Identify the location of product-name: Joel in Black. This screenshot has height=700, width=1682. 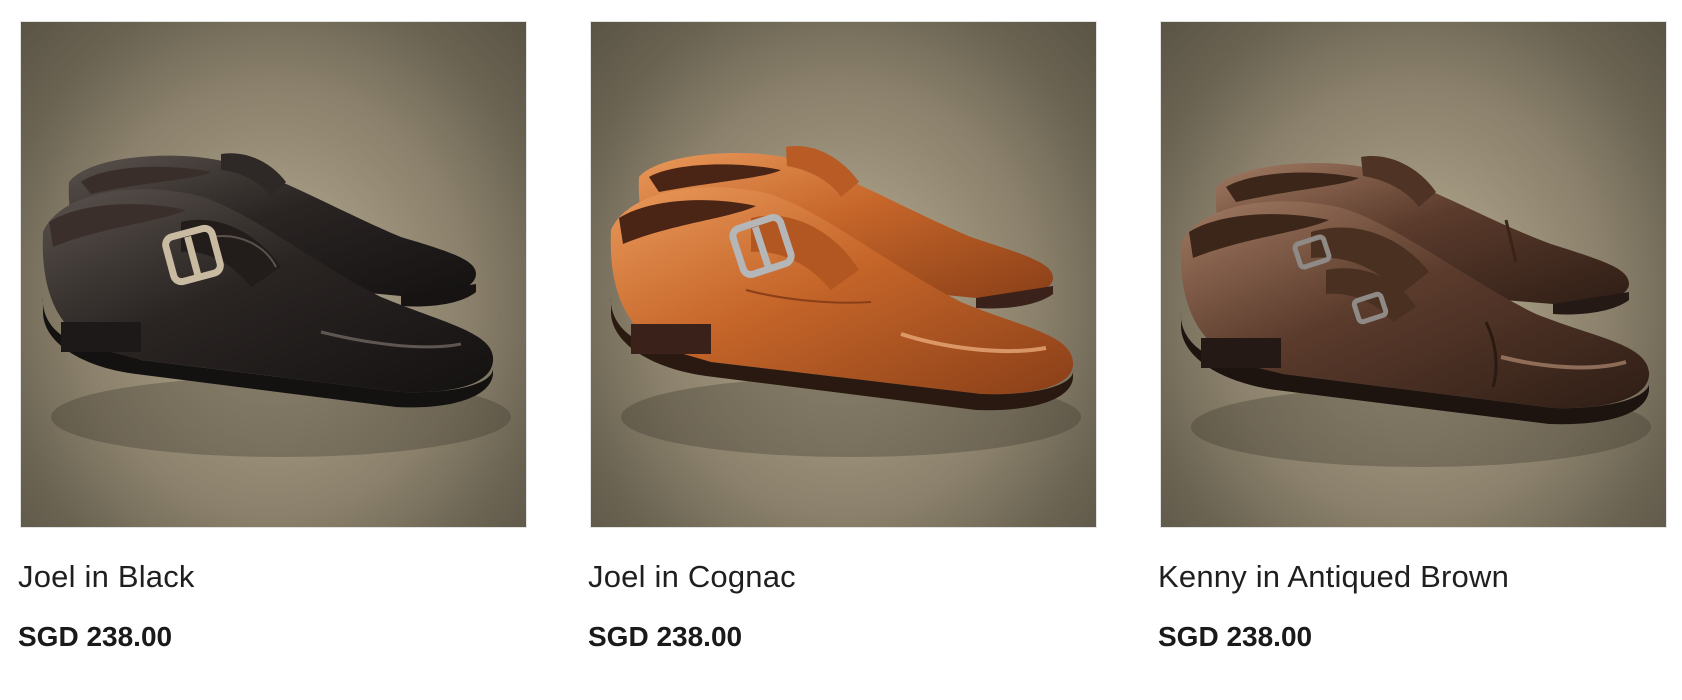
(106, 577).